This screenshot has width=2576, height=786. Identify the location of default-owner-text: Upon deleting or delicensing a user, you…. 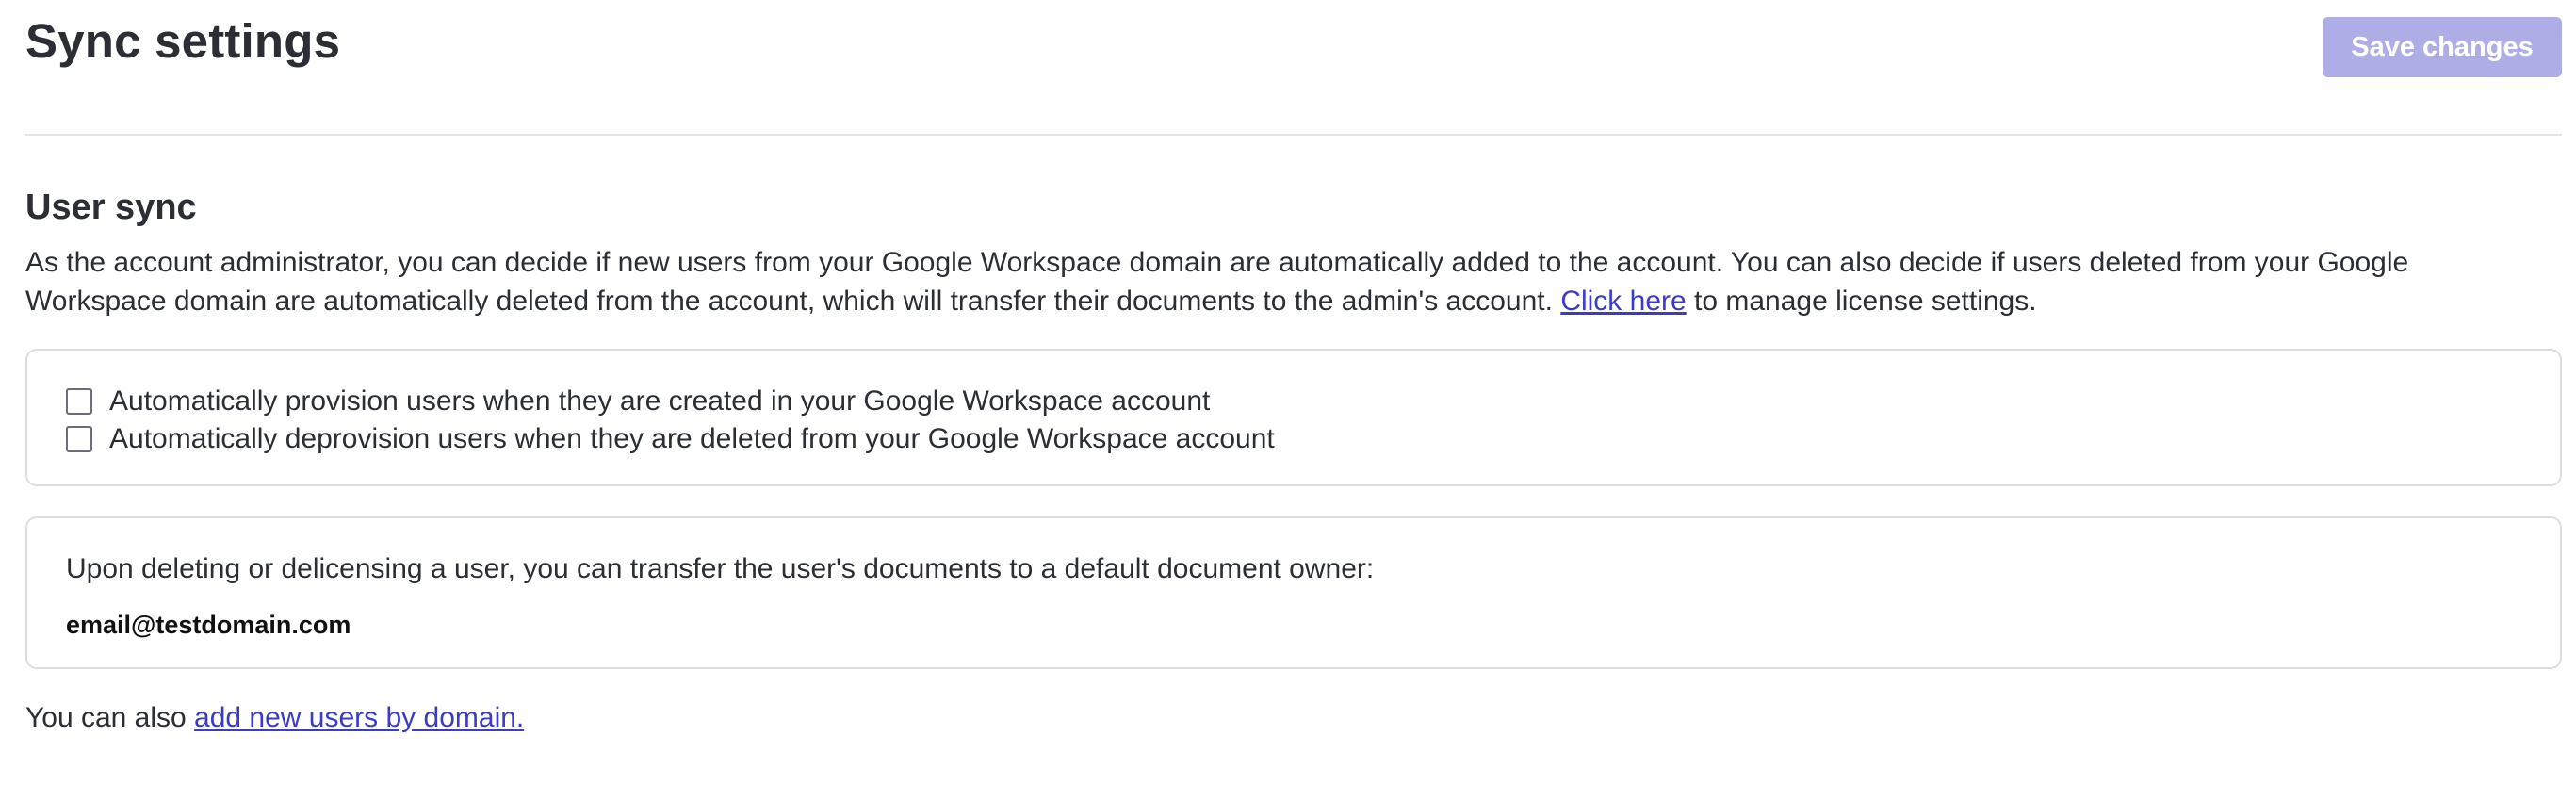
(720, 568).